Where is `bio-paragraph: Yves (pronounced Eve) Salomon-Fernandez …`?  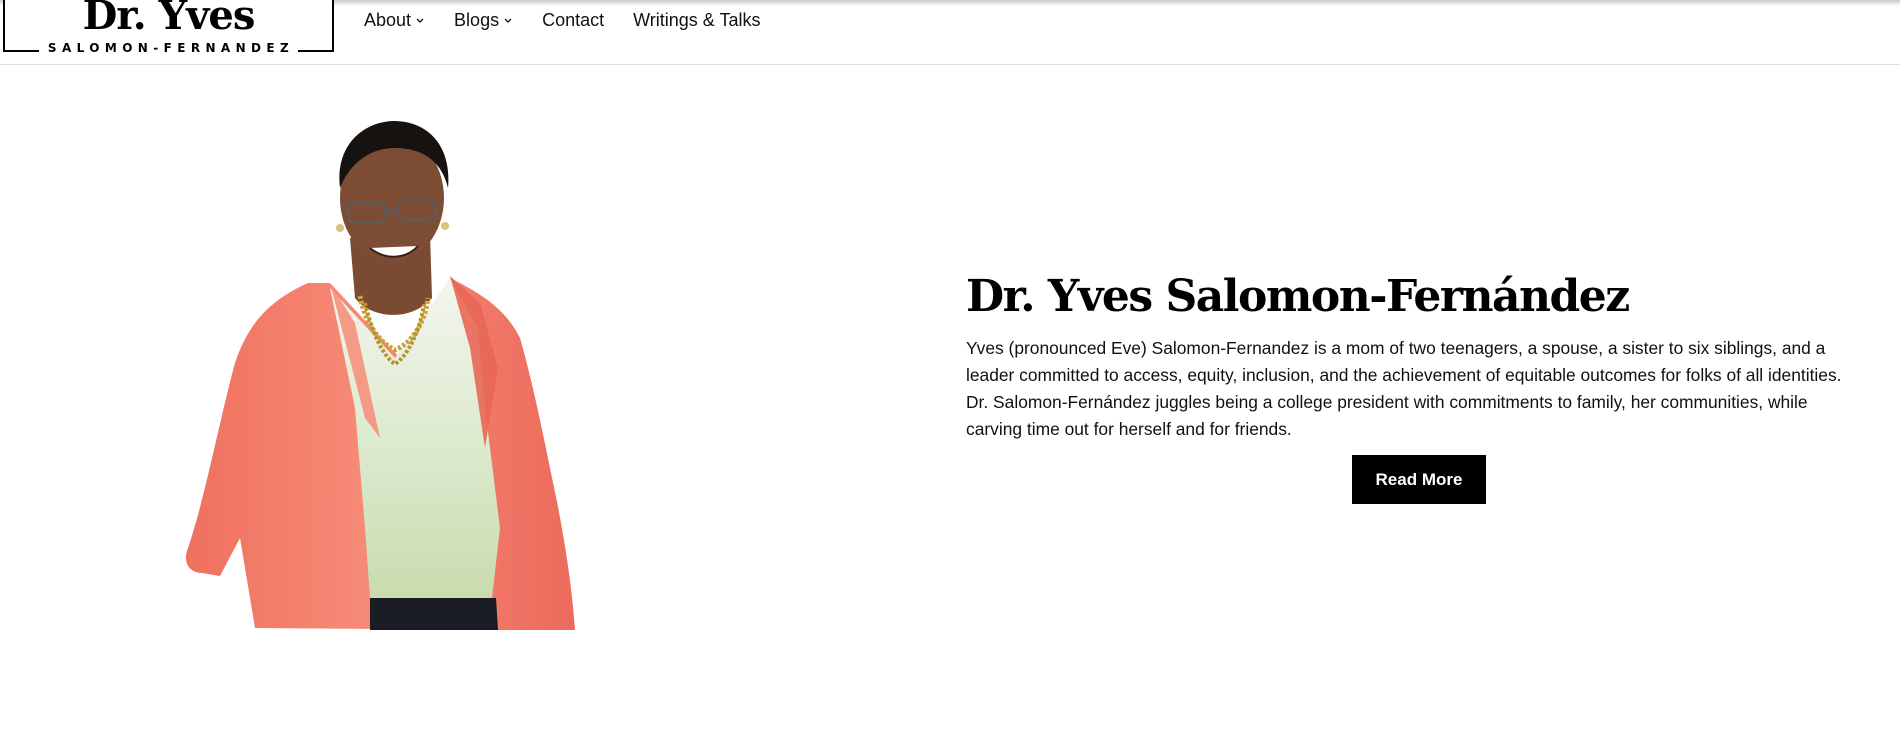 bio-paragraph: Yves (pronounced Eve) Salomon-Fernandez … is located at coordinates (1404, 389).